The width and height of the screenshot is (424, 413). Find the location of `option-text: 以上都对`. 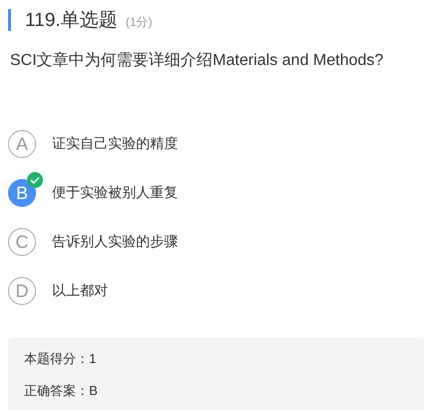

option-text: 以上都对 is located at coordinates (80, 291).